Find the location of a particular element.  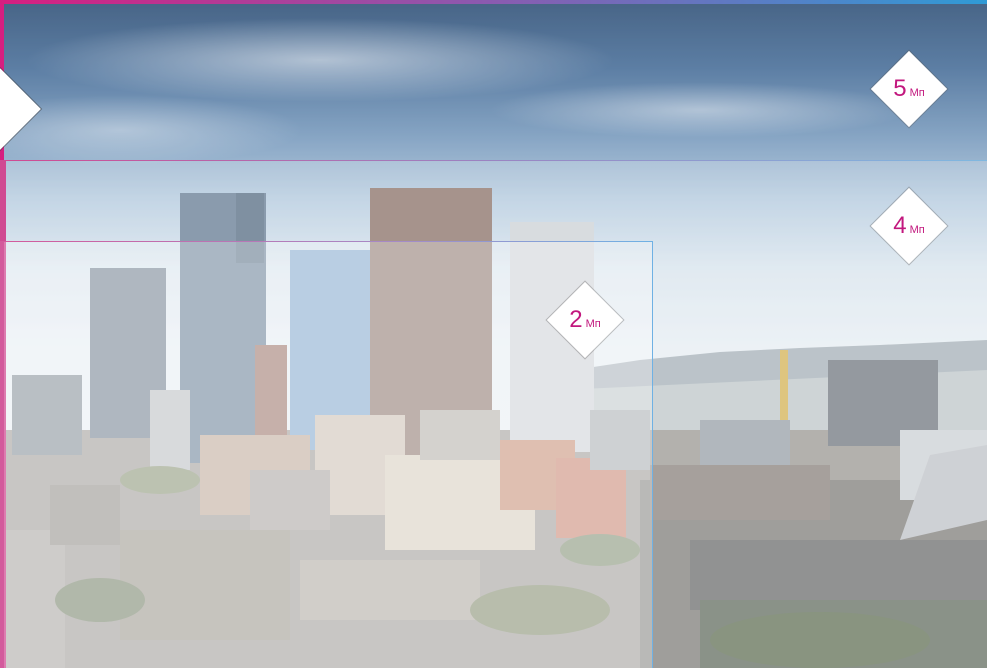

badge-5mp-number: 5 is located at coordinates (900, 88).